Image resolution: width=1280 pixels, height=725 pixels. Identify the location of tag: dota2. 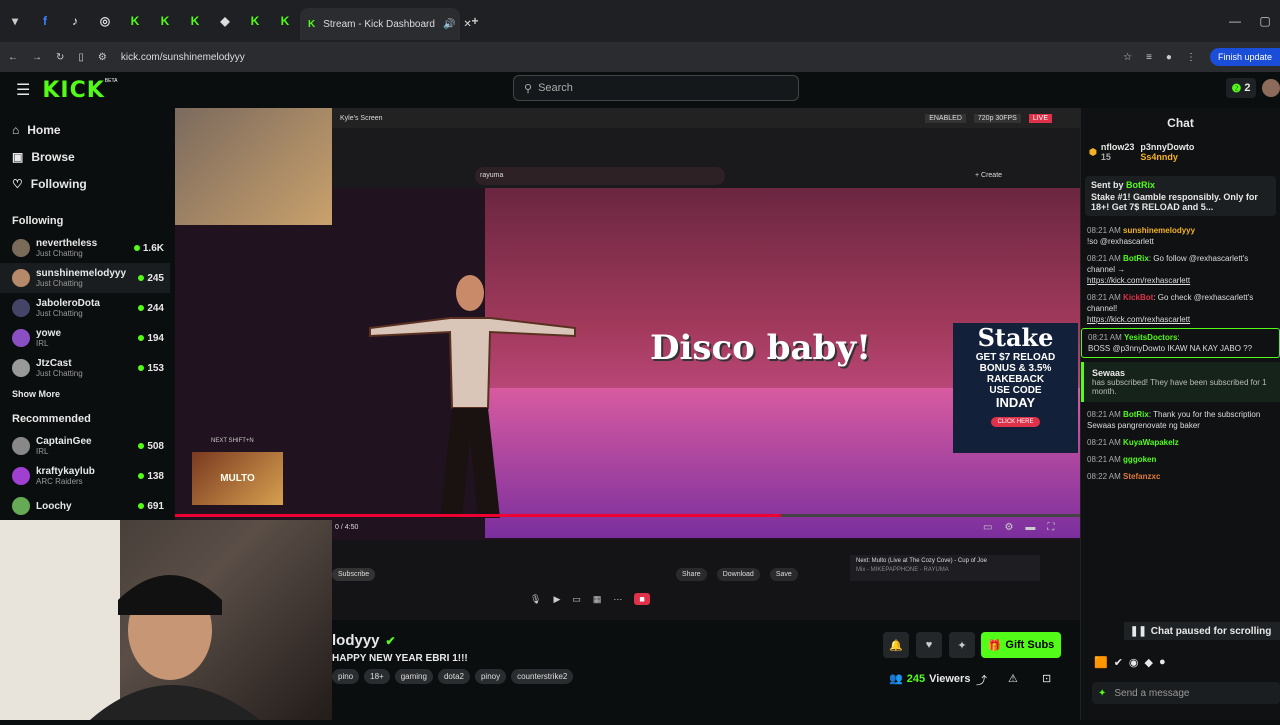
(453, 676).